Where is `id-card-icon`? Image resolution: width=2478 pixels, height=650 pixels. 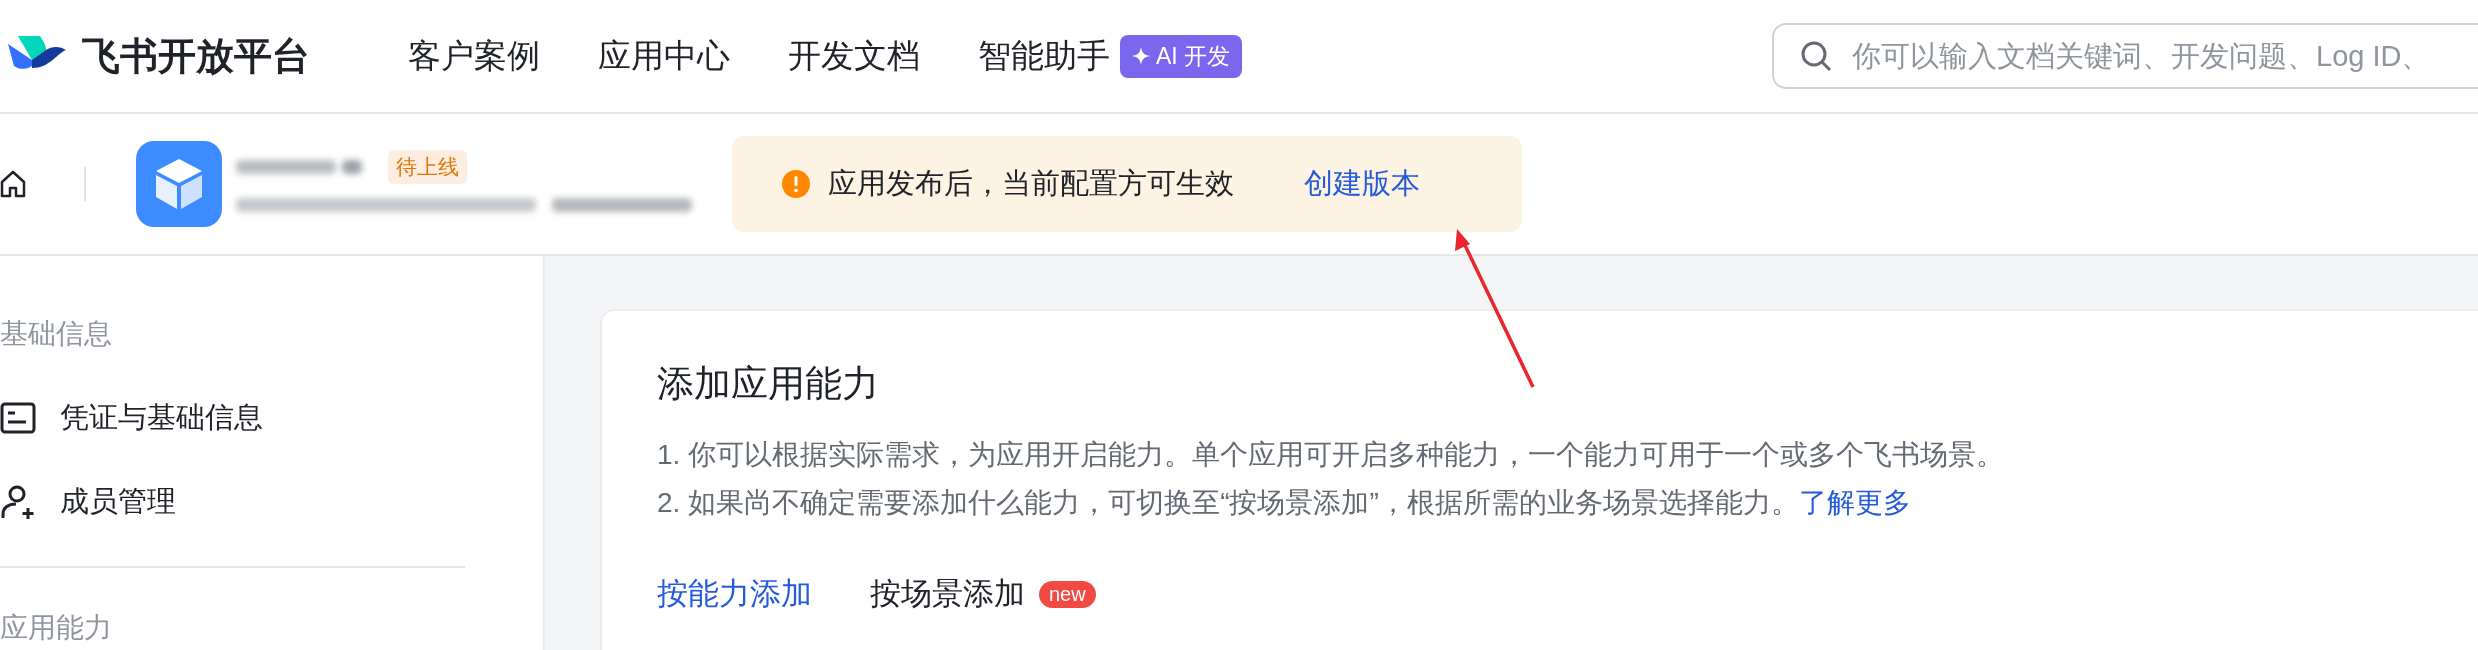 id-card-icon is located at coordinates (18, 418).